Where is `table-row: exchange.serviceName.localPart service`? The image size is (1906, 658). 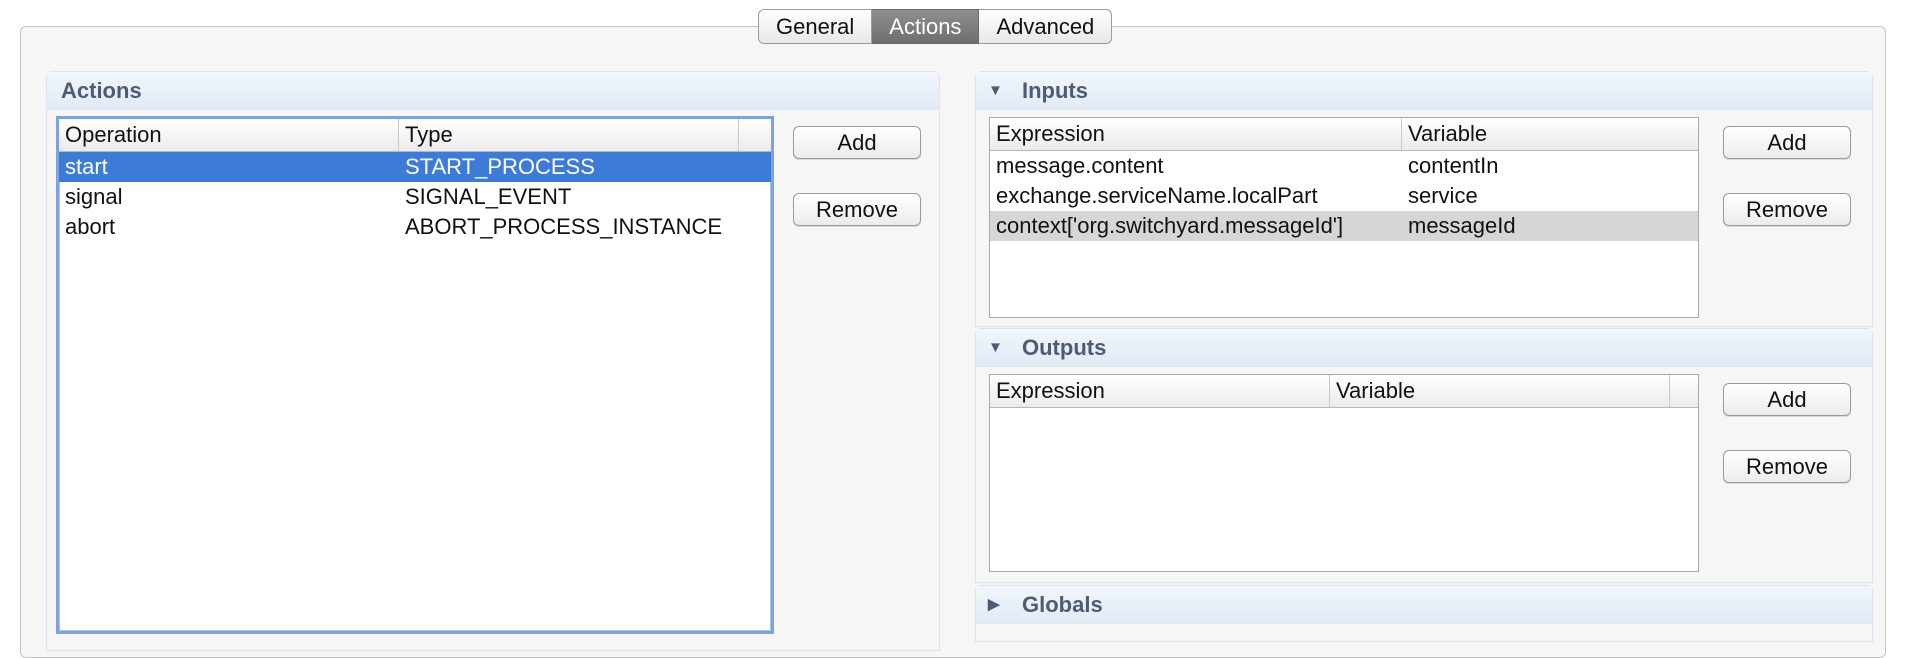 table-row: exchange.serviceName.localPart service is located at coordinates (1344, 196).